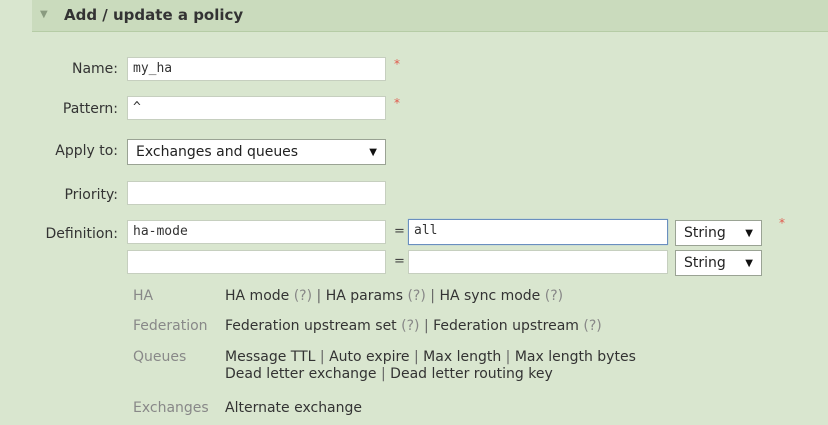 The width and height of the screenshot is (828, 425). Describe the element at coordinates (369, 357) in the screenshot. I see `help-link: Auto expire` at that location.